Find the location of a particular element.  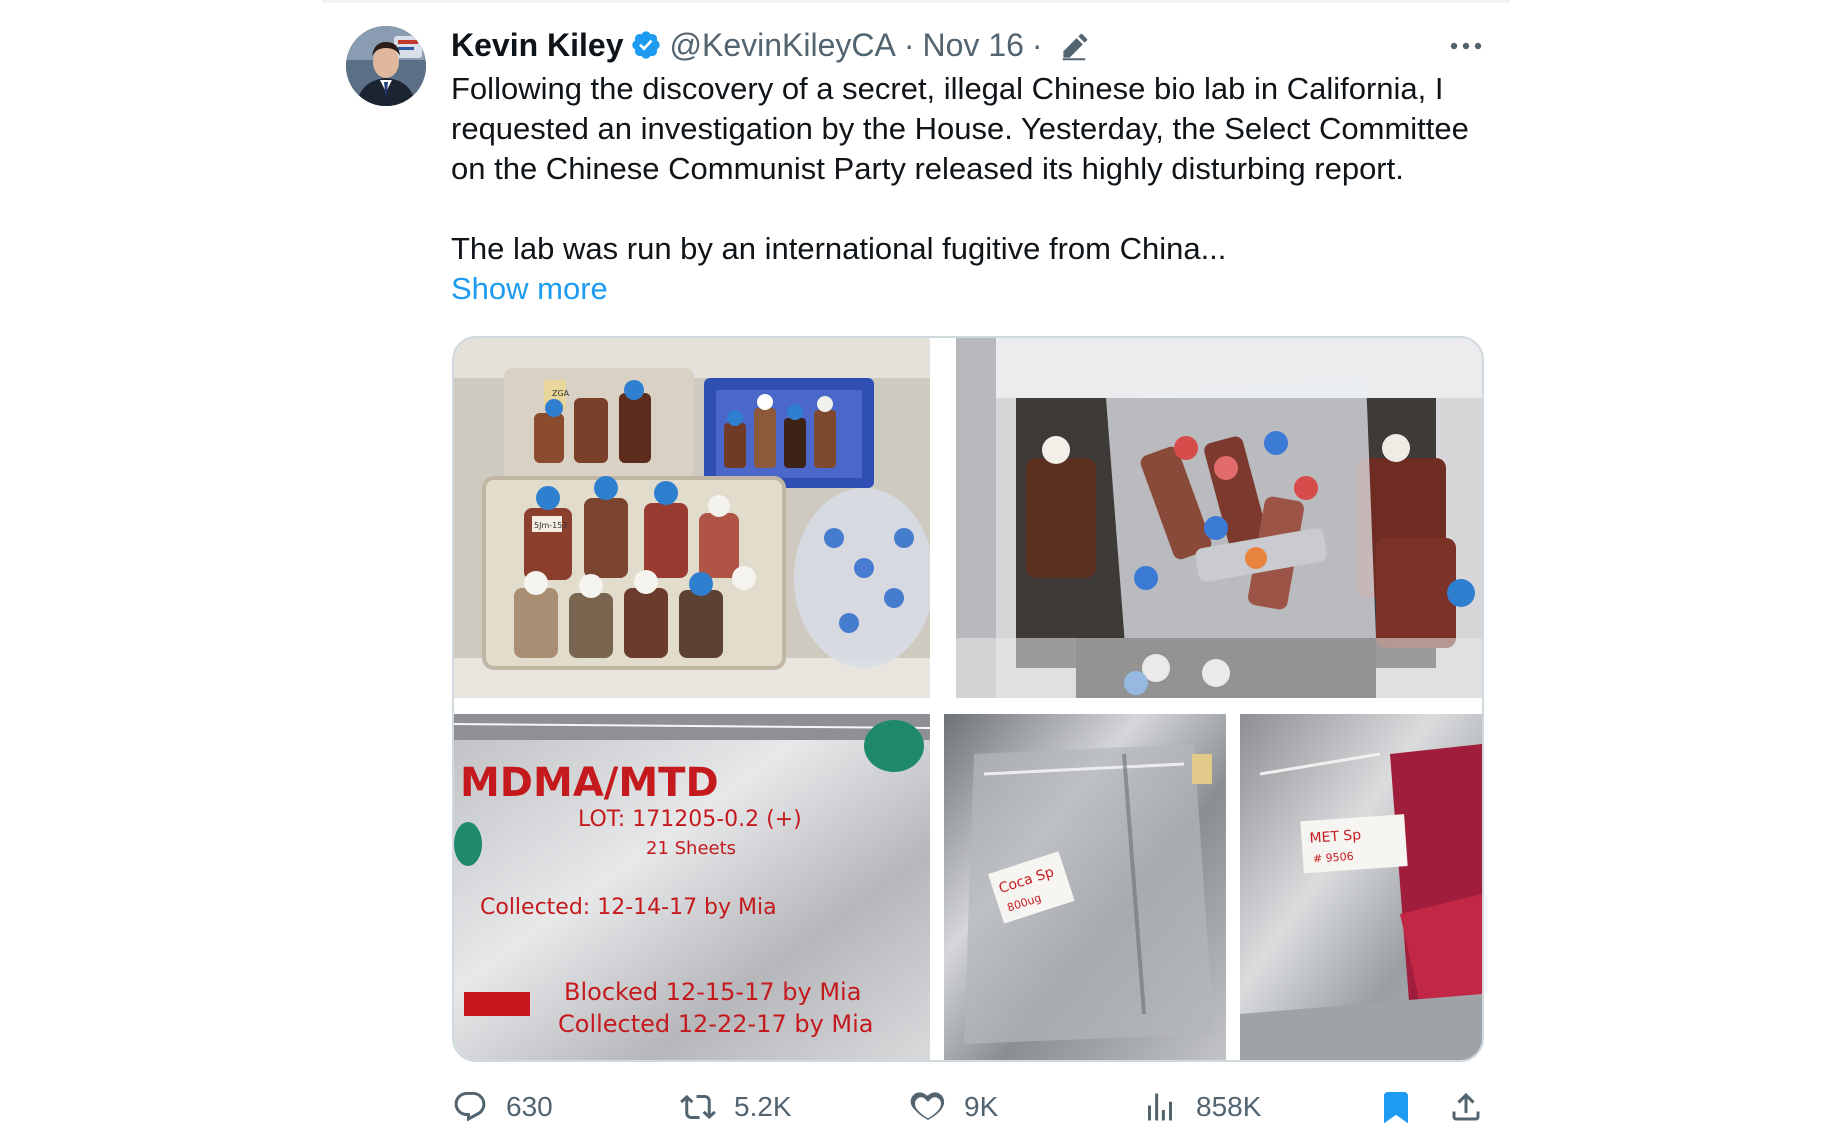

pencil-edit-icon is located at coordinates (1074, 45).